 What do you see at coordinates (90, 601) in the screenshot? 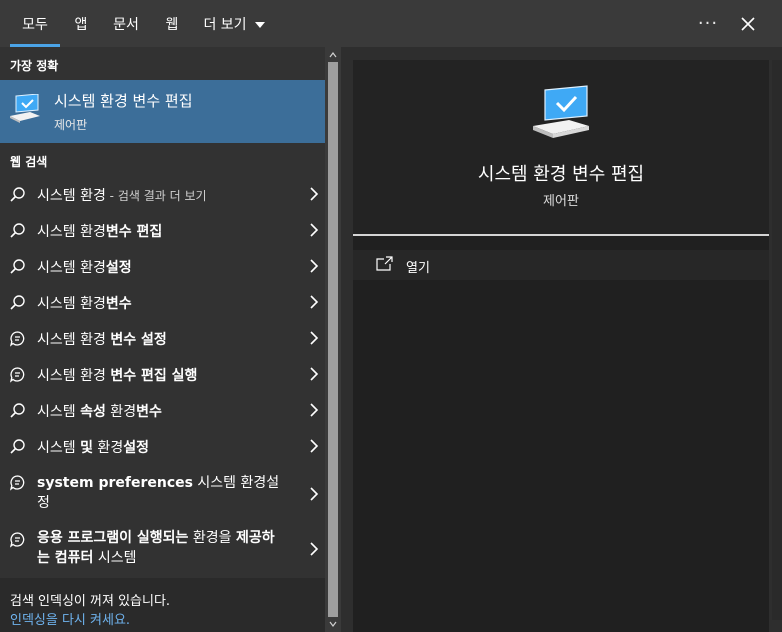
I see `indexing-status-text: 검색 인덱싱이 꺼져 있습니다.` at bounding box center [90, 601].